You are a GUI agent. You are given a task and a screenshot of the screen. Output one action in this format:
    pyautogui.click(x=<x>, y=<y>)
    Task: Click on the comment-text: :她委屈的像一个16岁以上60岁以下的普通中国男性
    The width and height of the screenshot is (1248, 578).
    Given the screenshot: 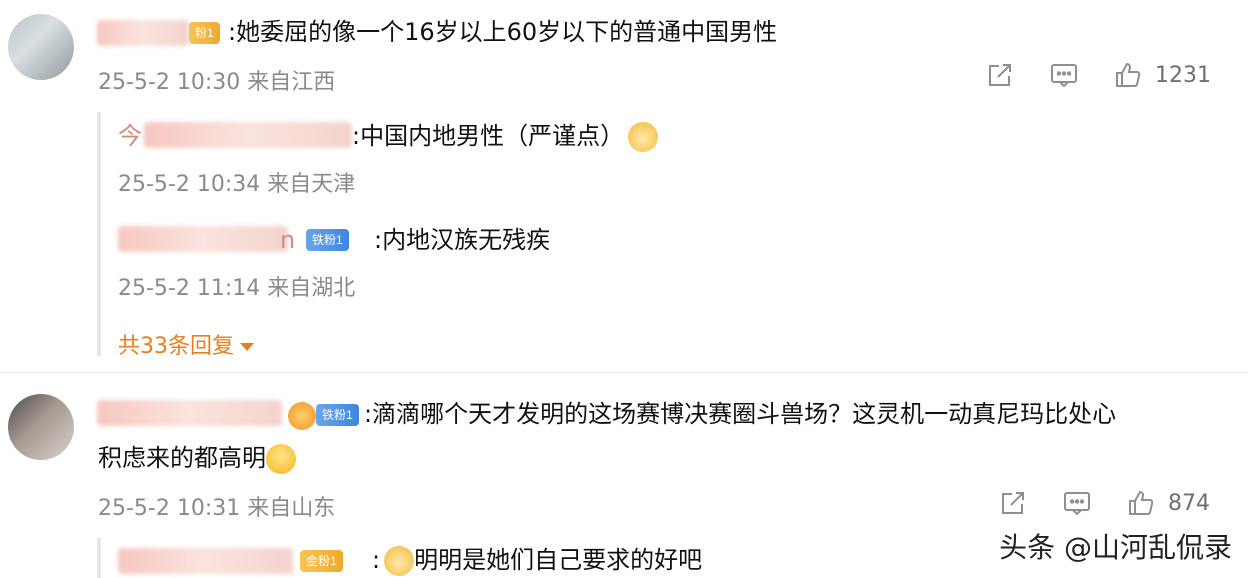 What is the action you would take?
    pyautogui.click(x=503, y=32)
    